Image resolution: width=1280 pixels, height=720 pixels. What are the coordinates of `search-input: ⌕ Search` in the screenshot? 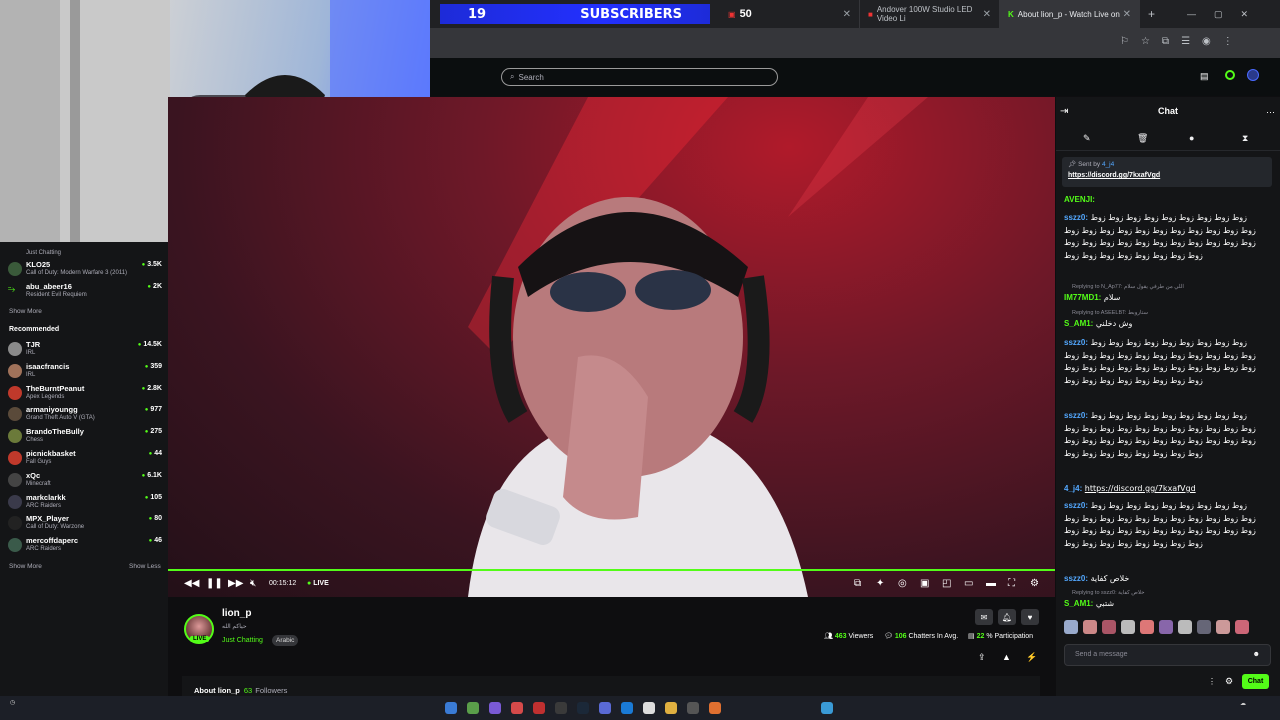 It's located at (639, 77).